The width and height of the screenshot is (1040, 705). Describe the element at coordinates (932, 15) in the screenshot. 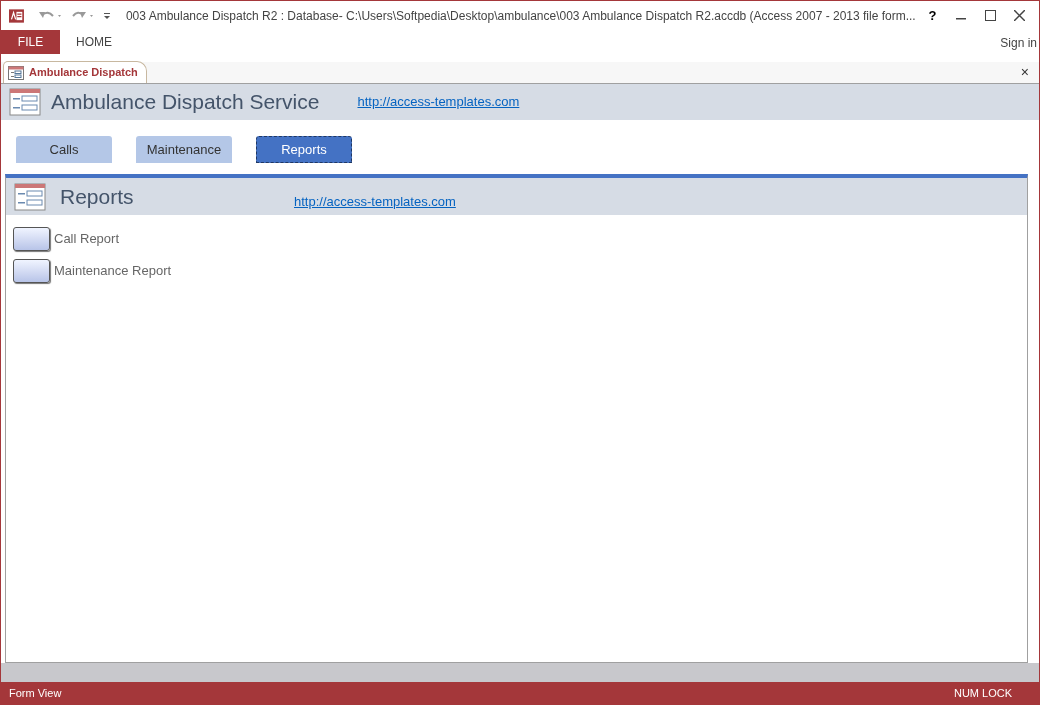

I see `help-button: ?` at that location.